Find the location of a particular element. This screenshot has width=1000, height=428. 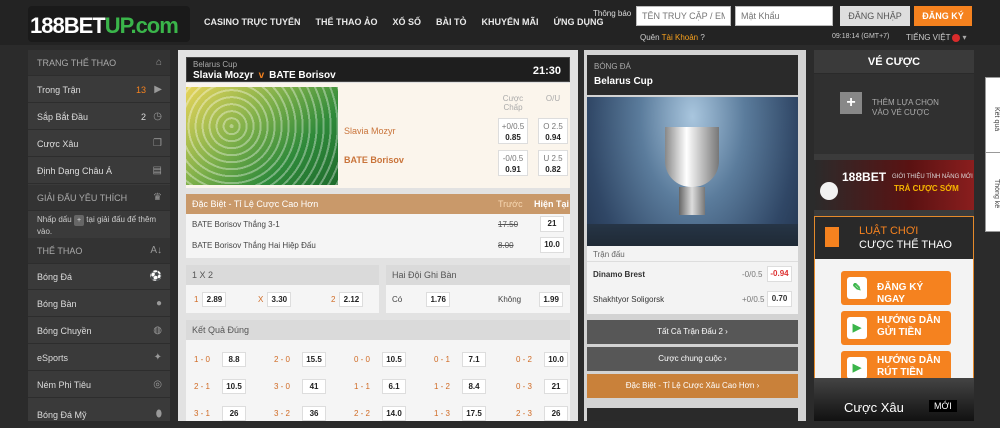

sidebar-item-football: Bóng Đá ⚽ is located at coordinates (99, 277).